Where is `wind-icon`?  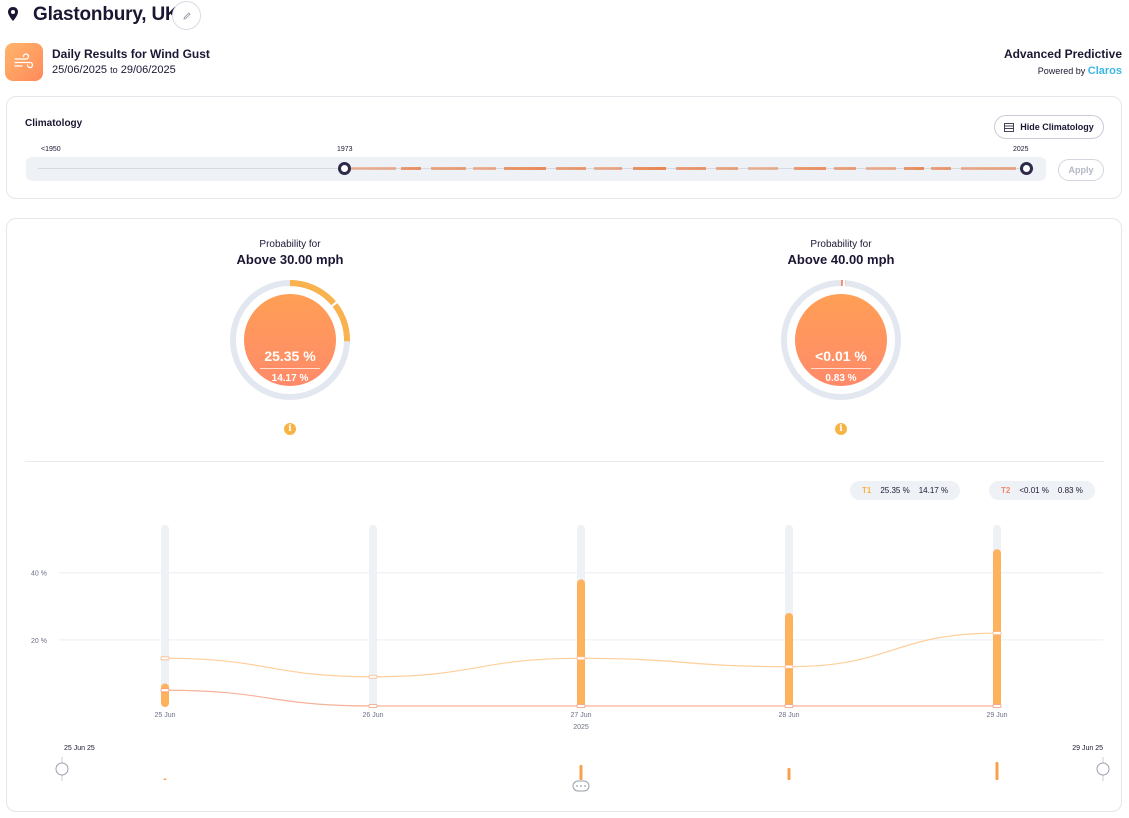
wind-icon is located at coordinates (24, 61).